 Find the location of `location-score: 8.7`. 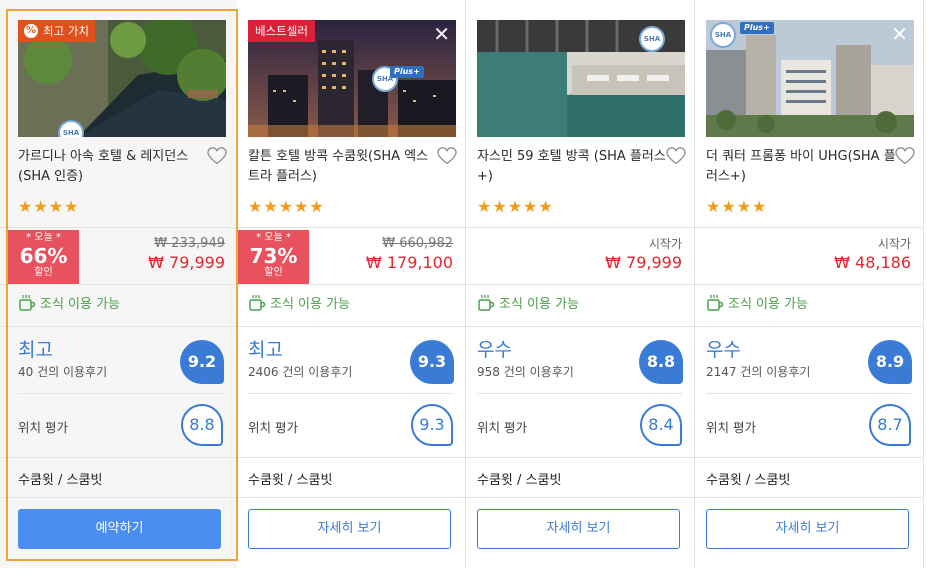

location-score: 8.7 is located at coordinates (890, 425).